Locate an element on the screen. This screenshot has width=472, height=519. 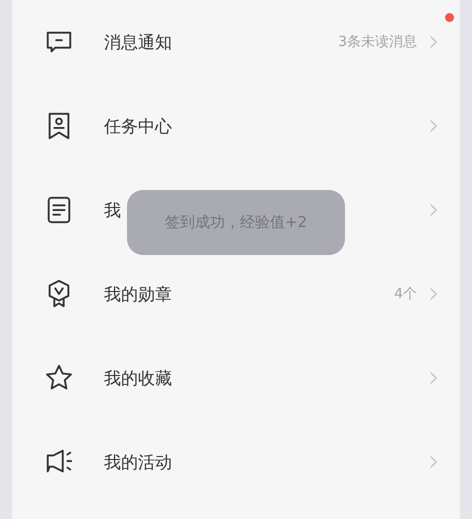
menu-label: 我的收藏 is located at coordinates (138, 379).